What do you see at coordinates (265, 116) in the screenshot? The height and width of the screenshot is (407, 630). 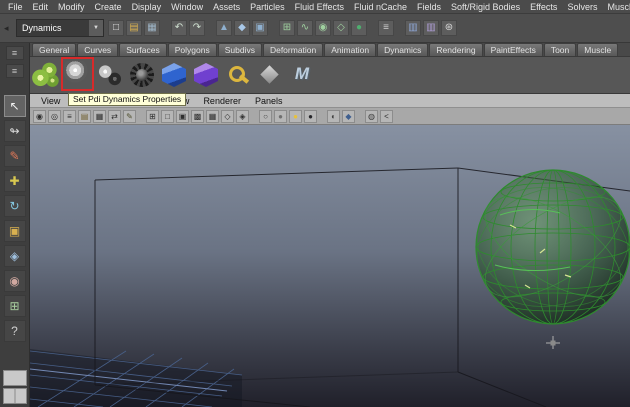 I see `wireframe-sphere-icon: ○` at bounding box center [265, 116].